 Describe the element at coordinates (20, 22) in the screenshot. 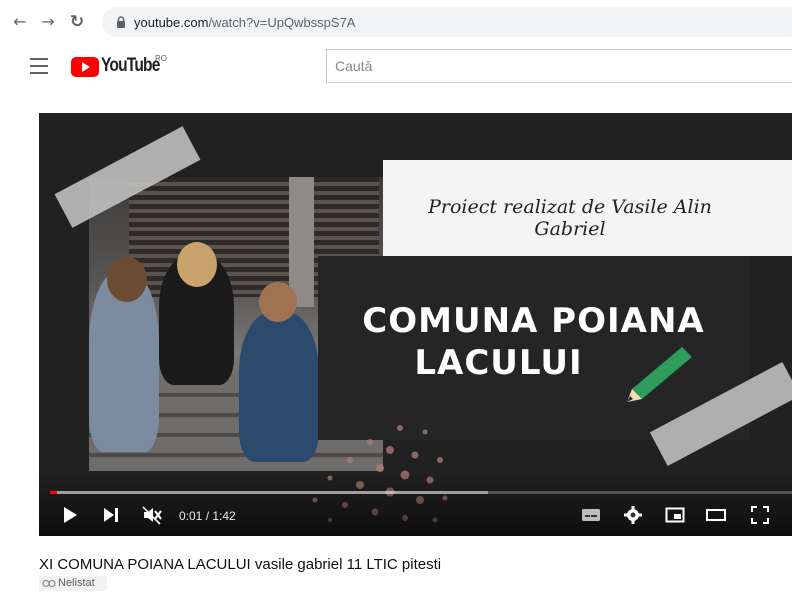

I see `back-arrow-icon: ←` at that location.